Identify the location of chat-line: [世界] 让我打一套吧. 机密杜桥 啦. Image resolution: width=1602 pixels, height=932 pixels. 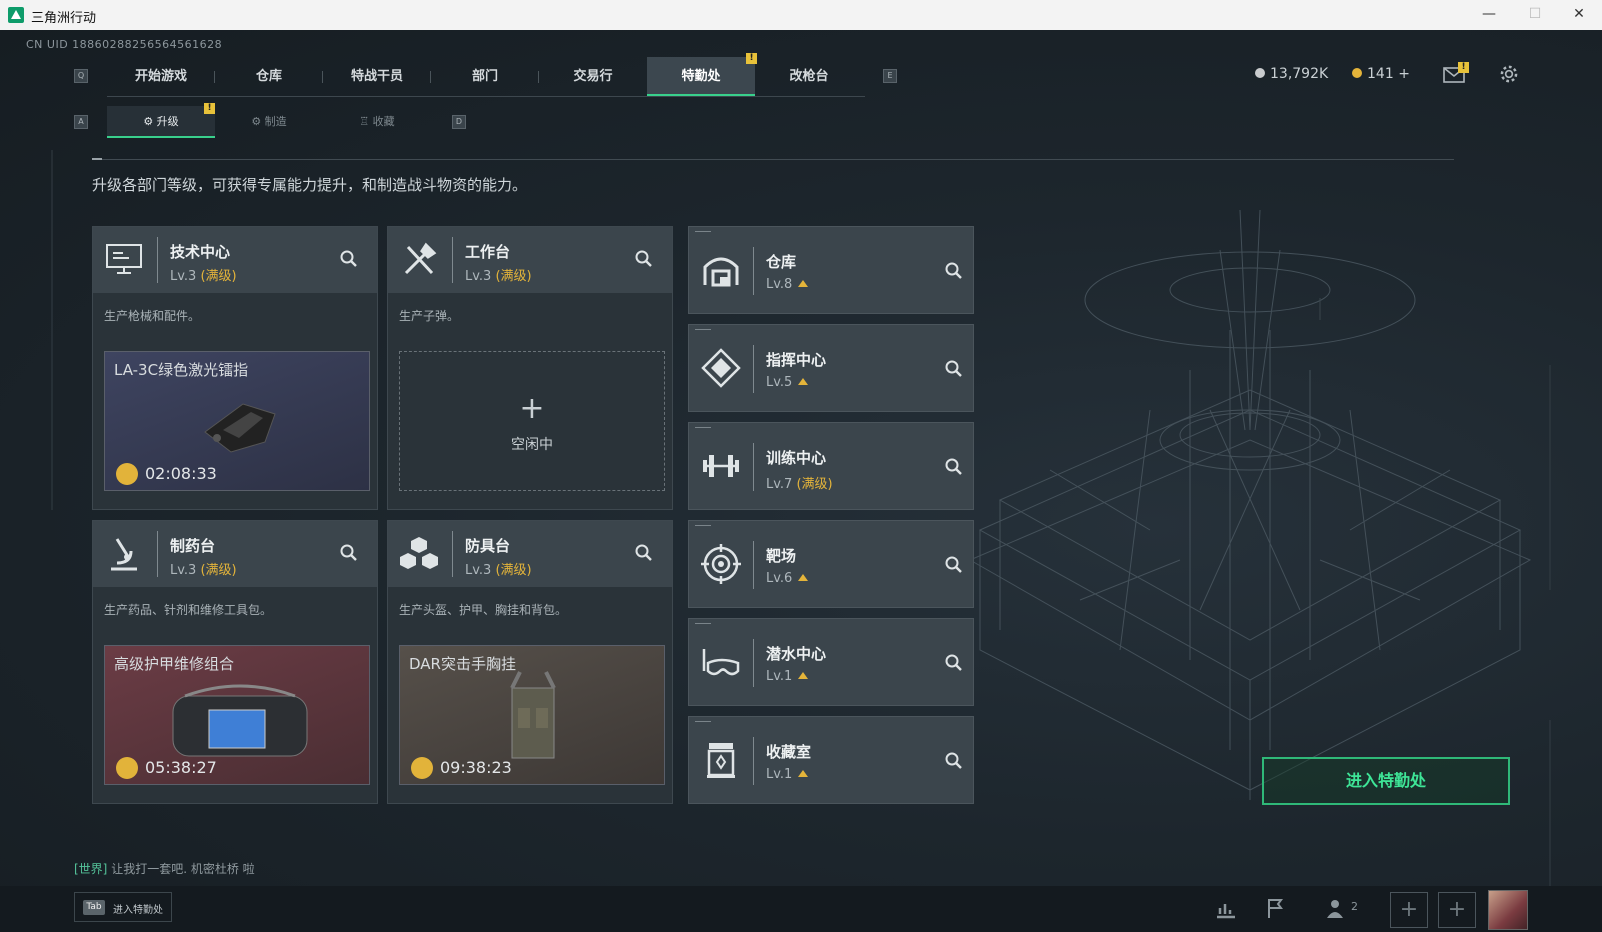
(164, 868).